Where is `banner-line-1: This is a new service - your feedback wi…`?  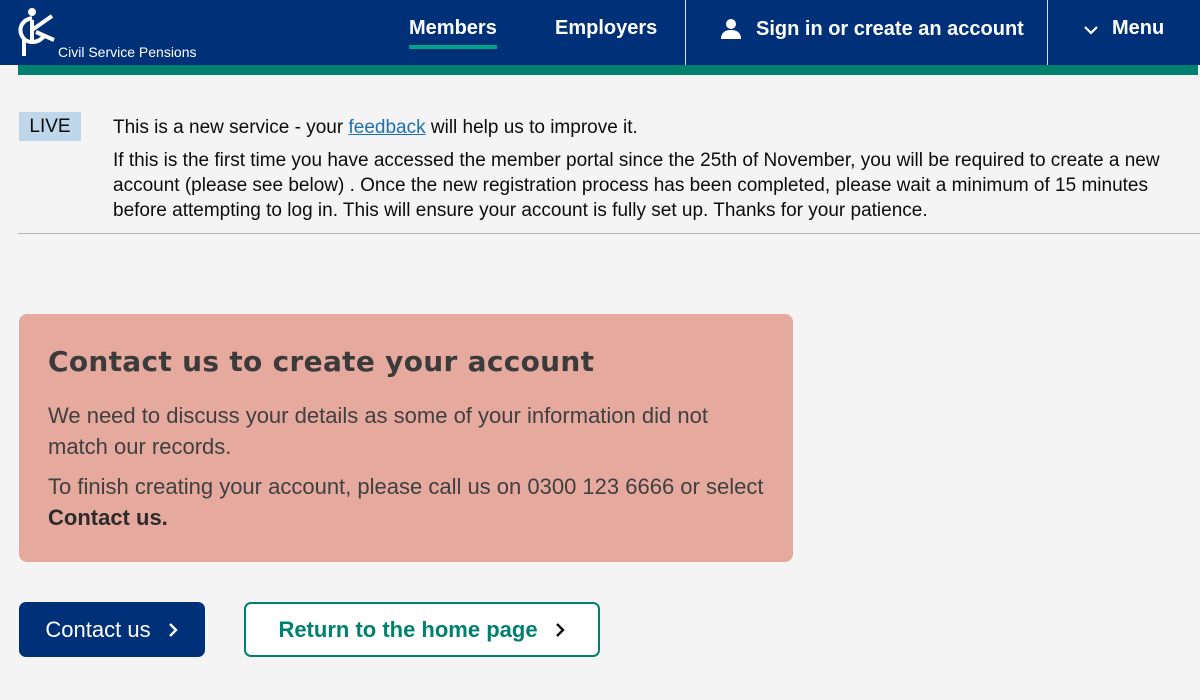
banner-line-1: This is a new service - your feedback wi… is located at coordinates (656, 127).